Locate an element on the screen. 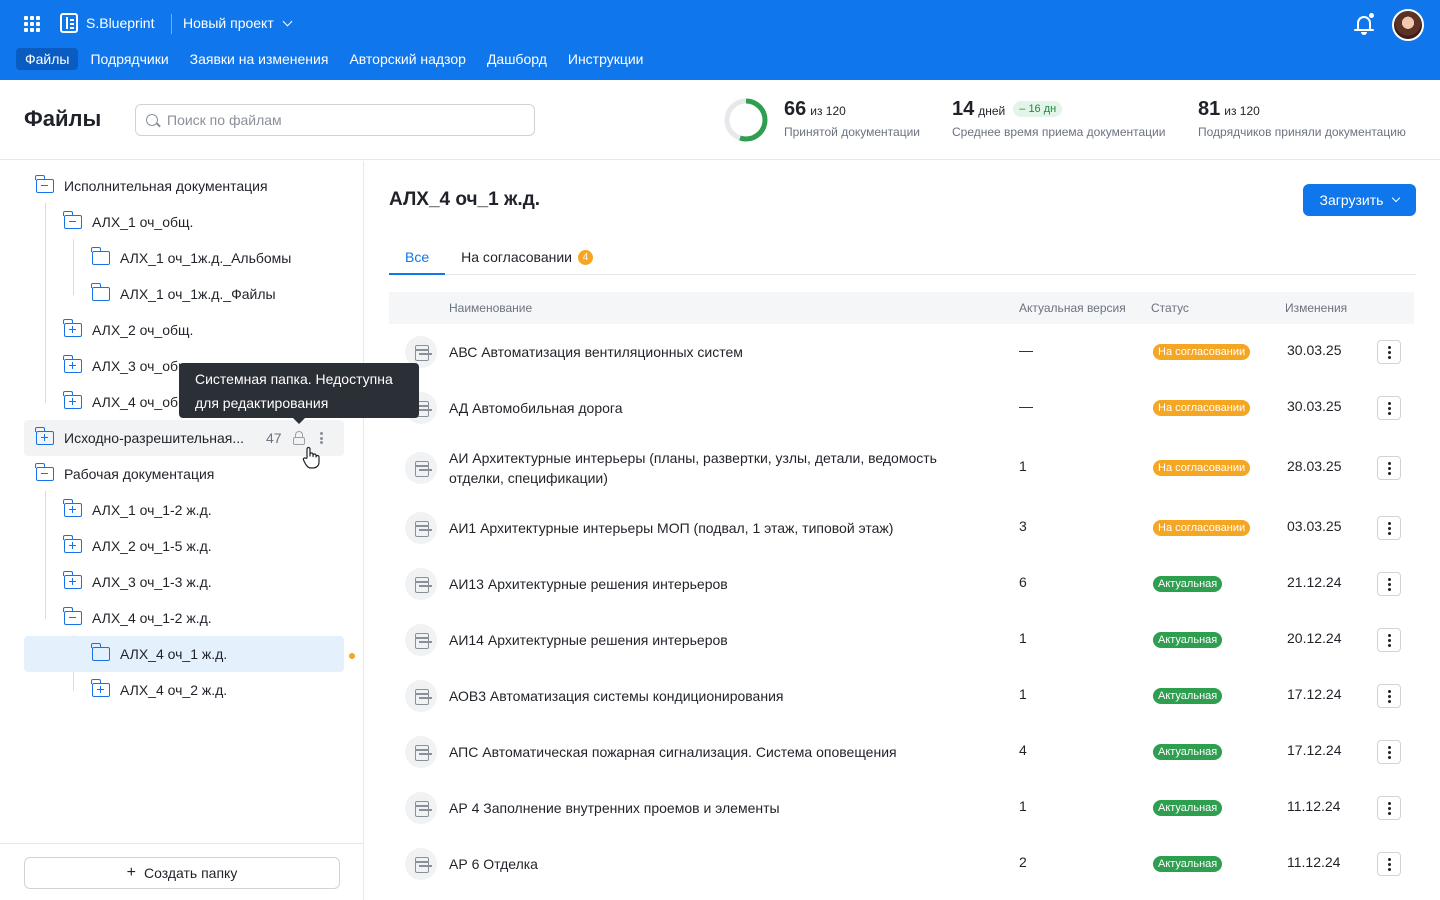 The image size is (1440, 900). tree-item: АЛХ_2 оч_общ. is located at coordinates (128, 330).